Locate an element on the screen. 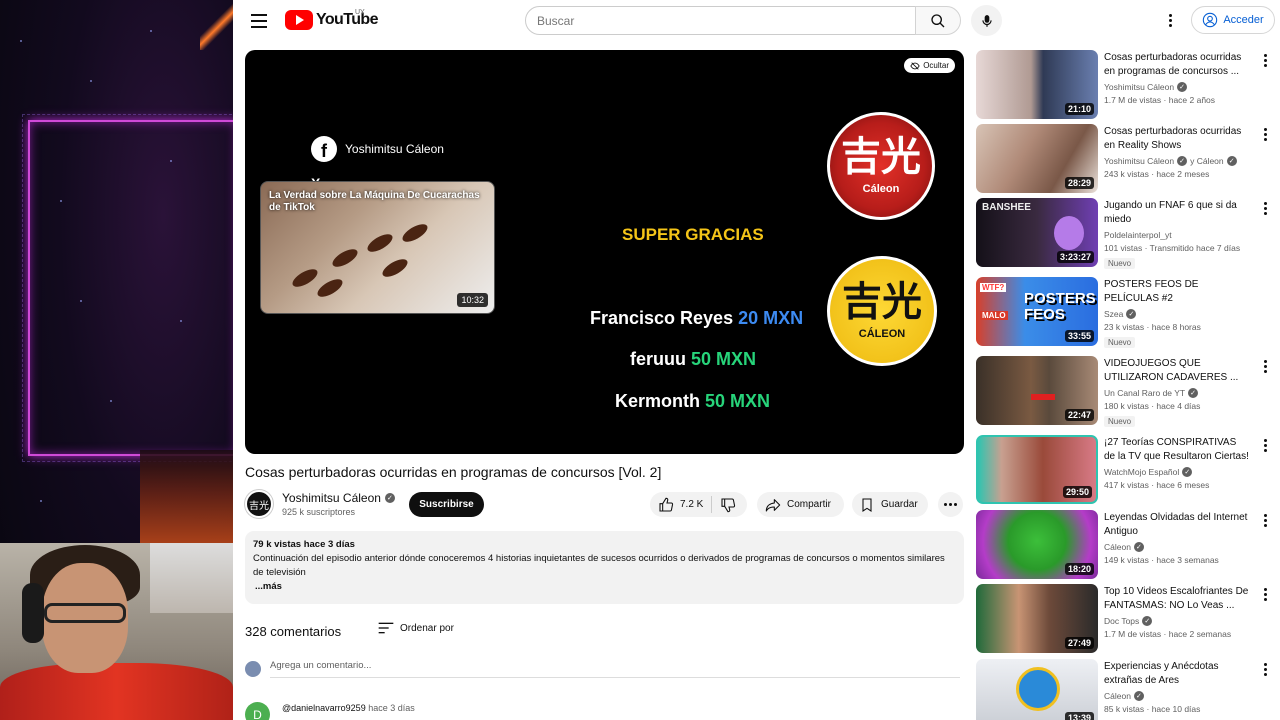 The width and height of the screenshot is (1280, 720). channel-name: Szea is located at coordinates (1113, 314).